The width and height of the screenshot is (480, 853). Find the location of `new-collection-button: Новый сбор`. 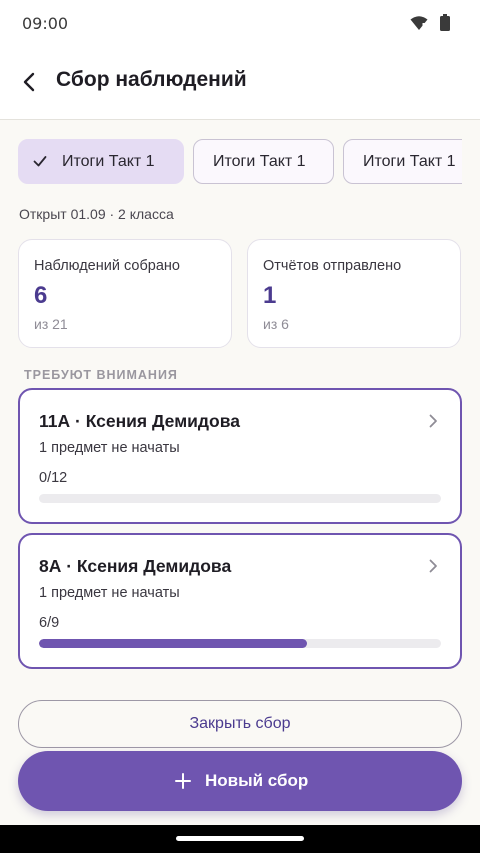

new-collection-button: Новый сбор is located at coordinates (240, 781).